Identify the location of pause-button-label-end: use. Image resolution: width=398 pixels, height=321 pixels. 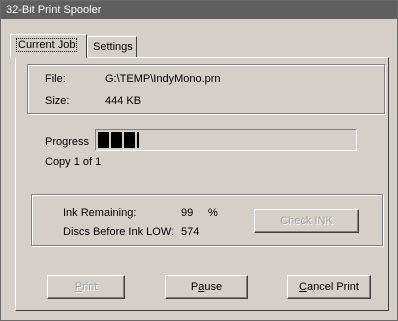
(213, 287).